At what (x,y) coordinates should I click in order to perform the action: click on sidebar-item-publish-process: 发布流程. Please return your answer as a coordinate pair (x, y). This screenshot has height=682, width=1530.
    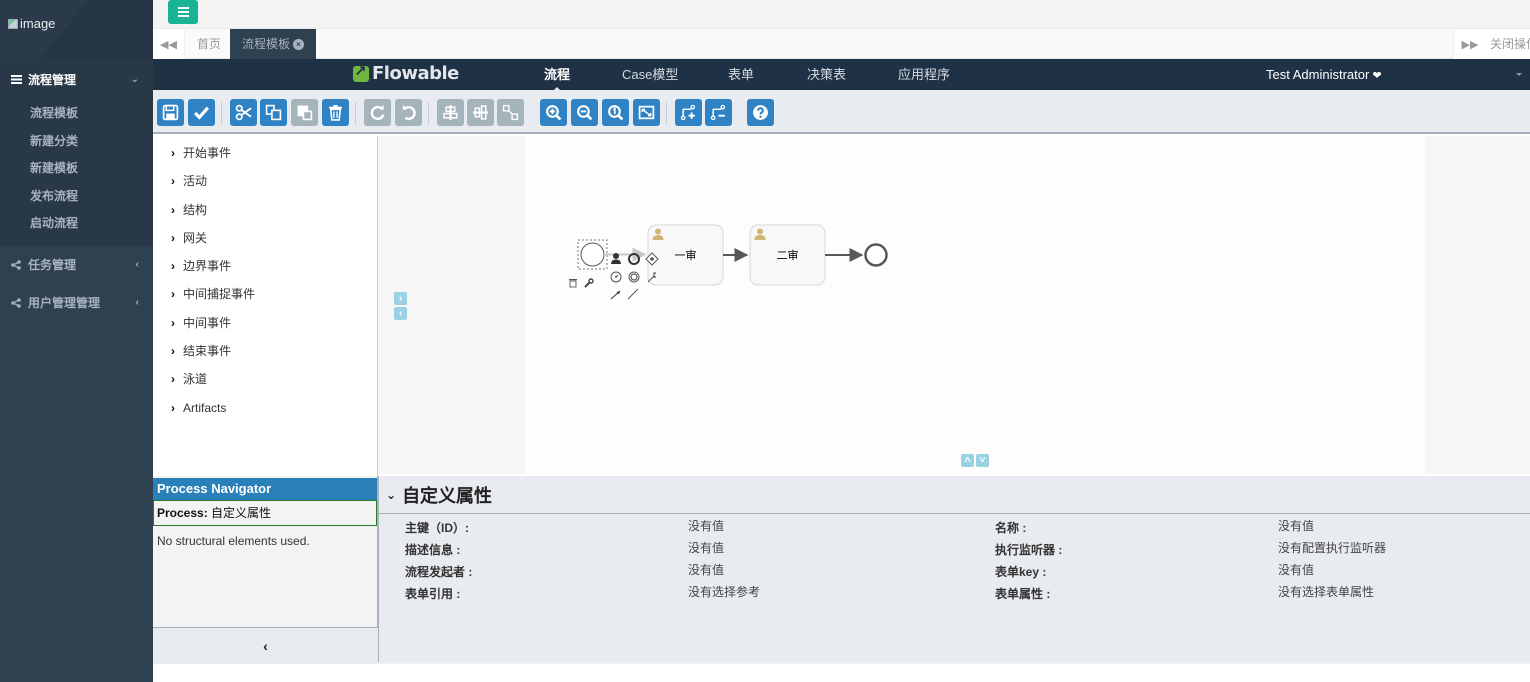
    Looking at the image, I should click on (76, 197).